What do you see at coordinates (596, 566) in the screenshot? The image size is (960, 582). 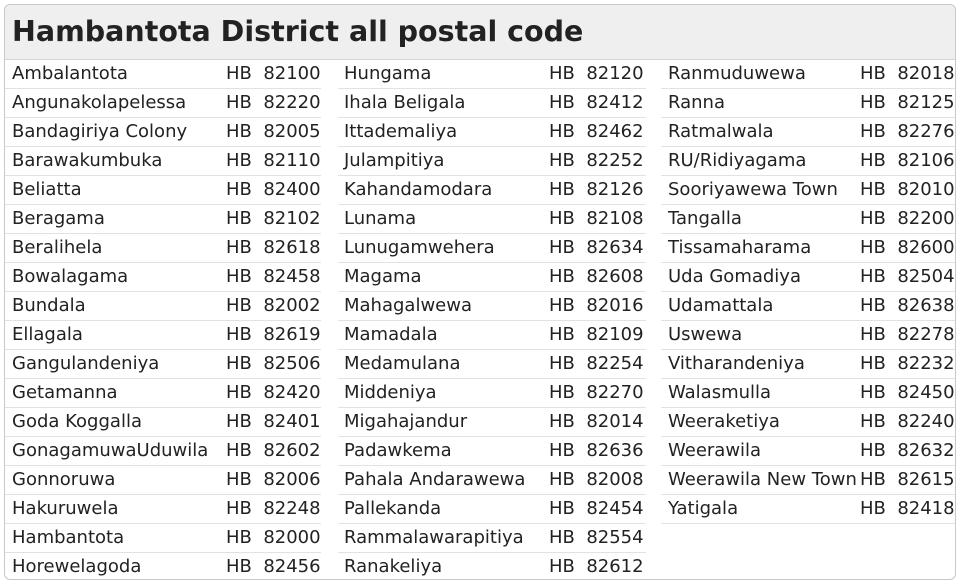 I see `postal-code: HB 82612` at bounding box center [596, 566].